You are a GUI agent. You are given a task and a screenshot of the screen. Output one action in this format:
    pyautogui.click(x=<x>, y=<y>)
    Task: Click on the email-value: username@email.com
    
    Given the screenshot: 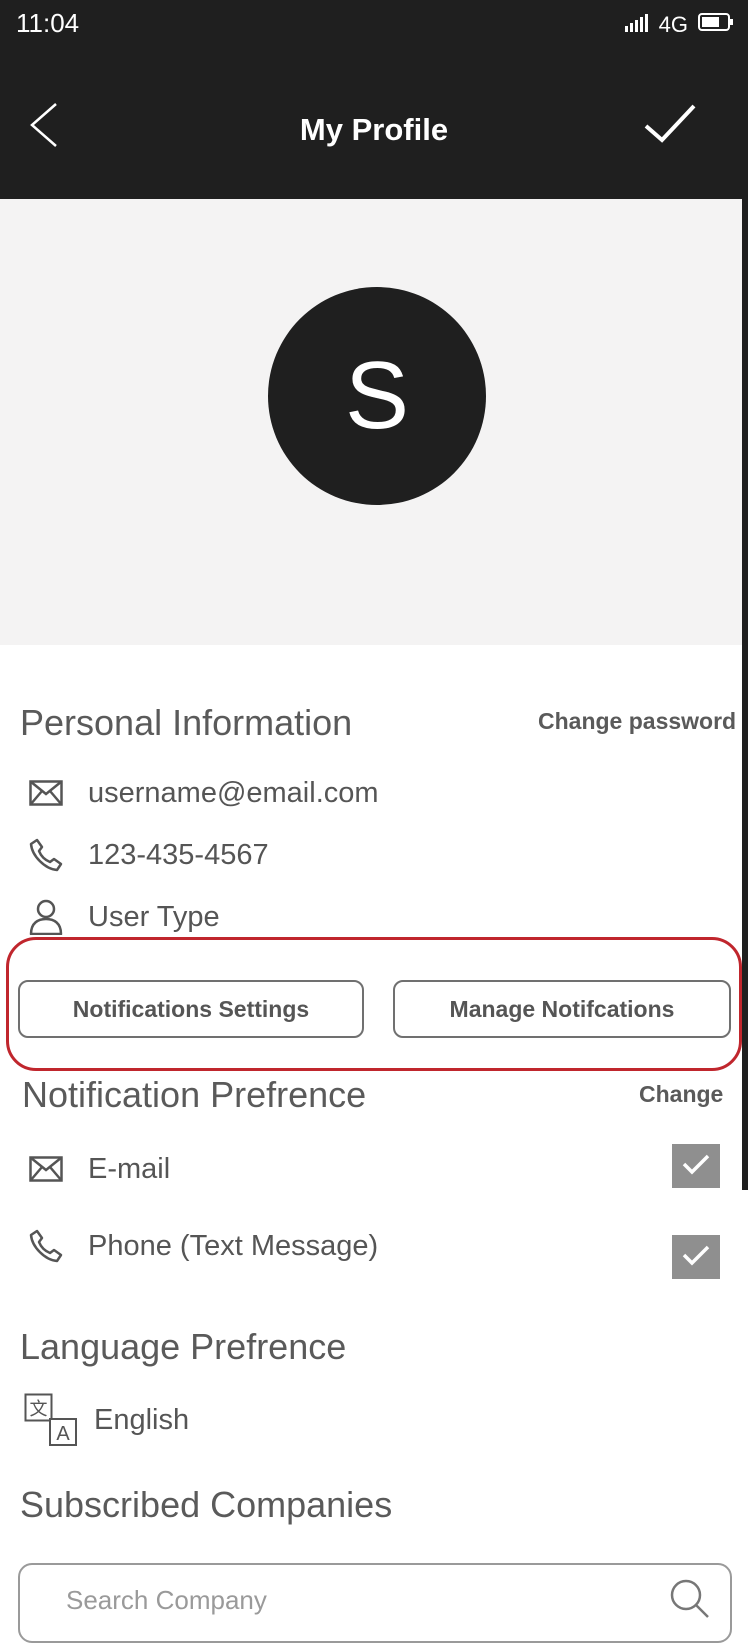 What is the action you would take?
    pyautogui.click(x=233, y=792)
    